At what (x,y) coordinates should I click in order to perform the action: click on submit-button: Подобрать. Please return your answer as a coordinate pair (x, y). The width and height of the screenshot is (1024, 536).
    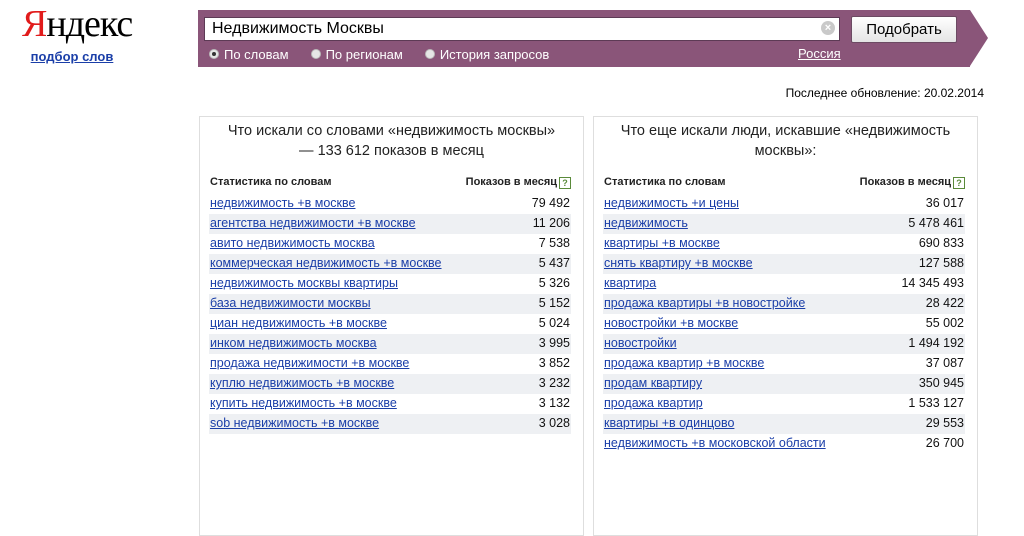
    Looking at the image, I should click on (904, 29).